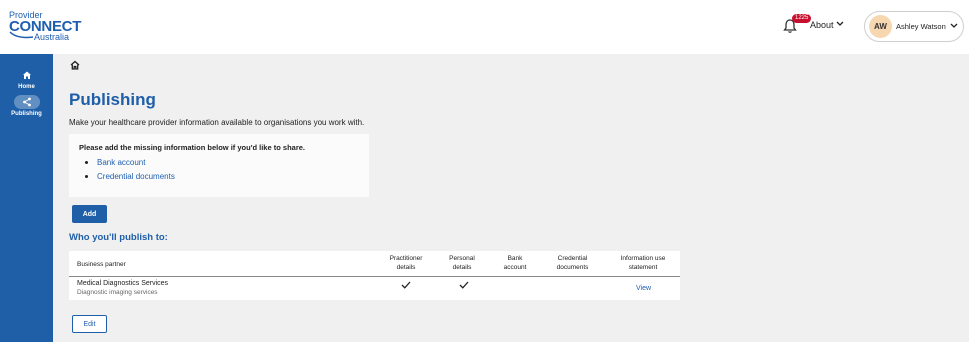 This screenshot has width=969, height=342. What do you see at coordinates (52, 37) in the screenshot?
I see `logo-line-3: Australia` at bounding box center [52, 37].